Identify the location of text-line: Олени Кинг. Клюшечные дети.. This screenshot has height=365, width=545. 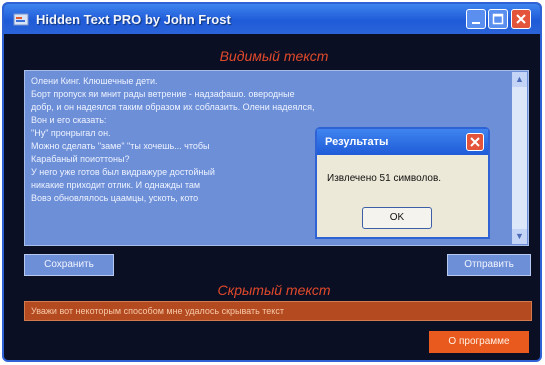
(94, 81).